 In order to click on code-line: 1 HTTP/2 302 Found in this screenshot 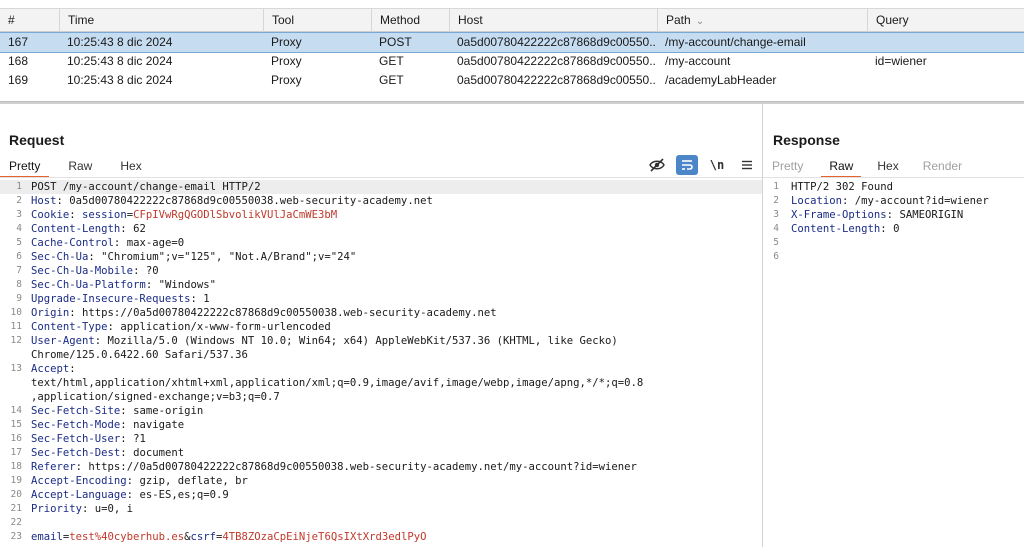, I will do `click(893, 187)`.